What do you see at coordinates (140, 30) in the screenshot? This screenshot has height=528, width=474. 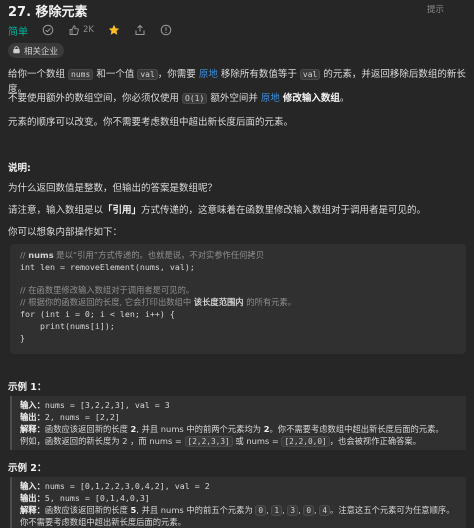 I see `share-icon` at bounding box center [140, 30].